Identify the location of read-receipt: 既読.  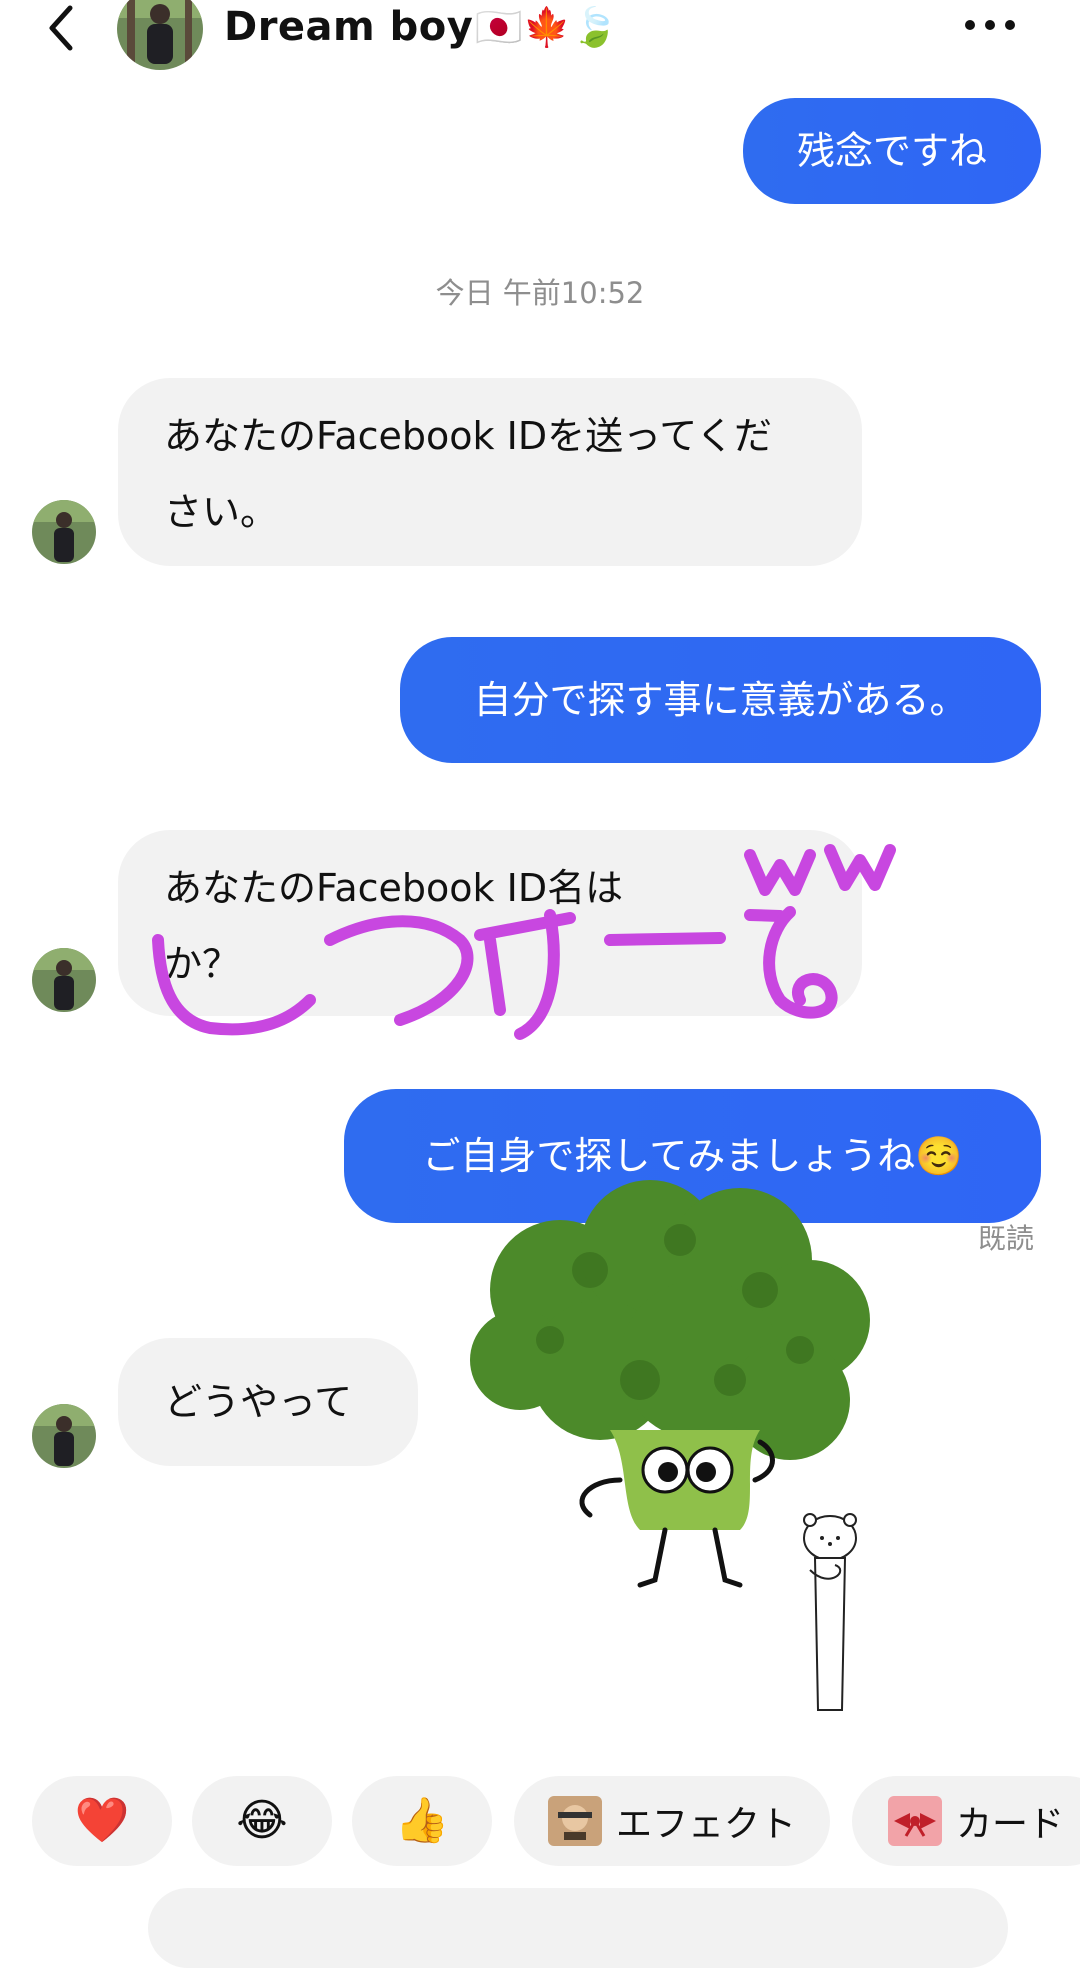
(1005, 1238).